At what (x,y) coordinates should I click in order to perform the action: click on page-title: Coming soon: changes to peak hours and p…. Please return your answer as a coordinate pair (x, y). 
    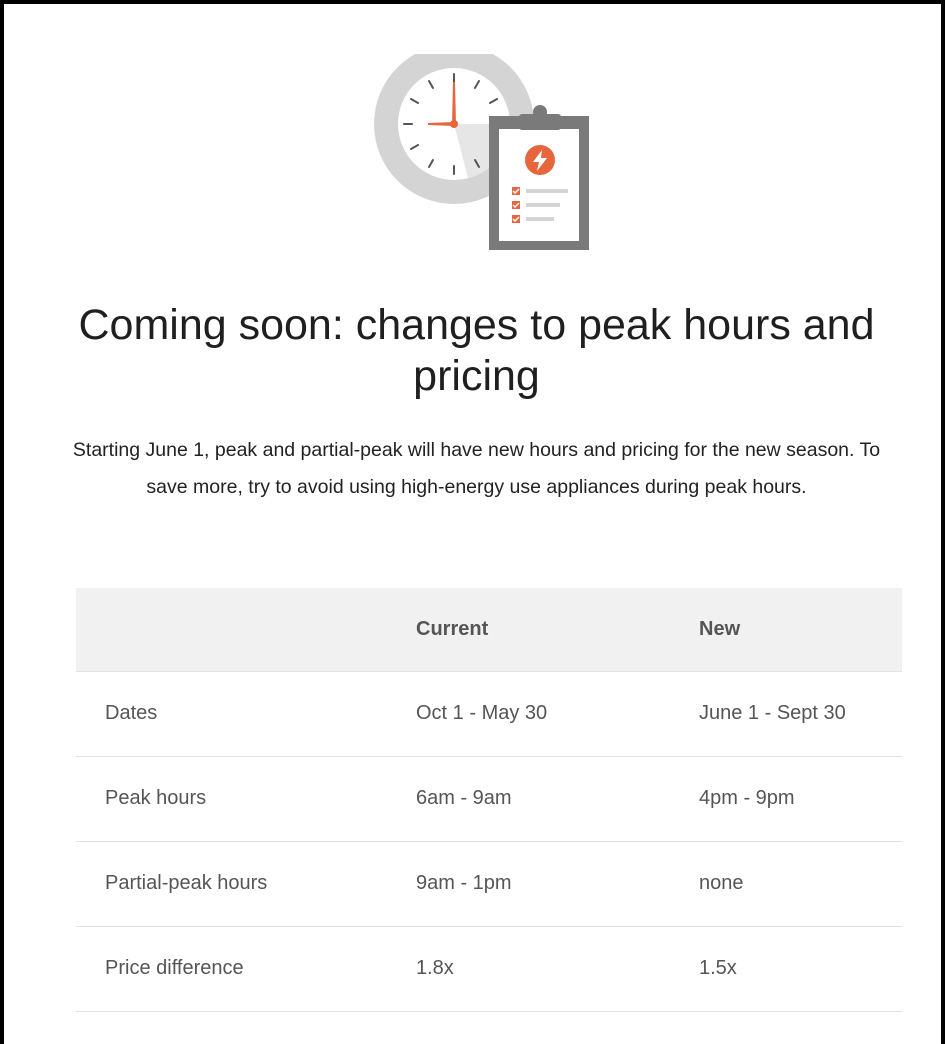
    Looking at the image, I should click on (476, 350).